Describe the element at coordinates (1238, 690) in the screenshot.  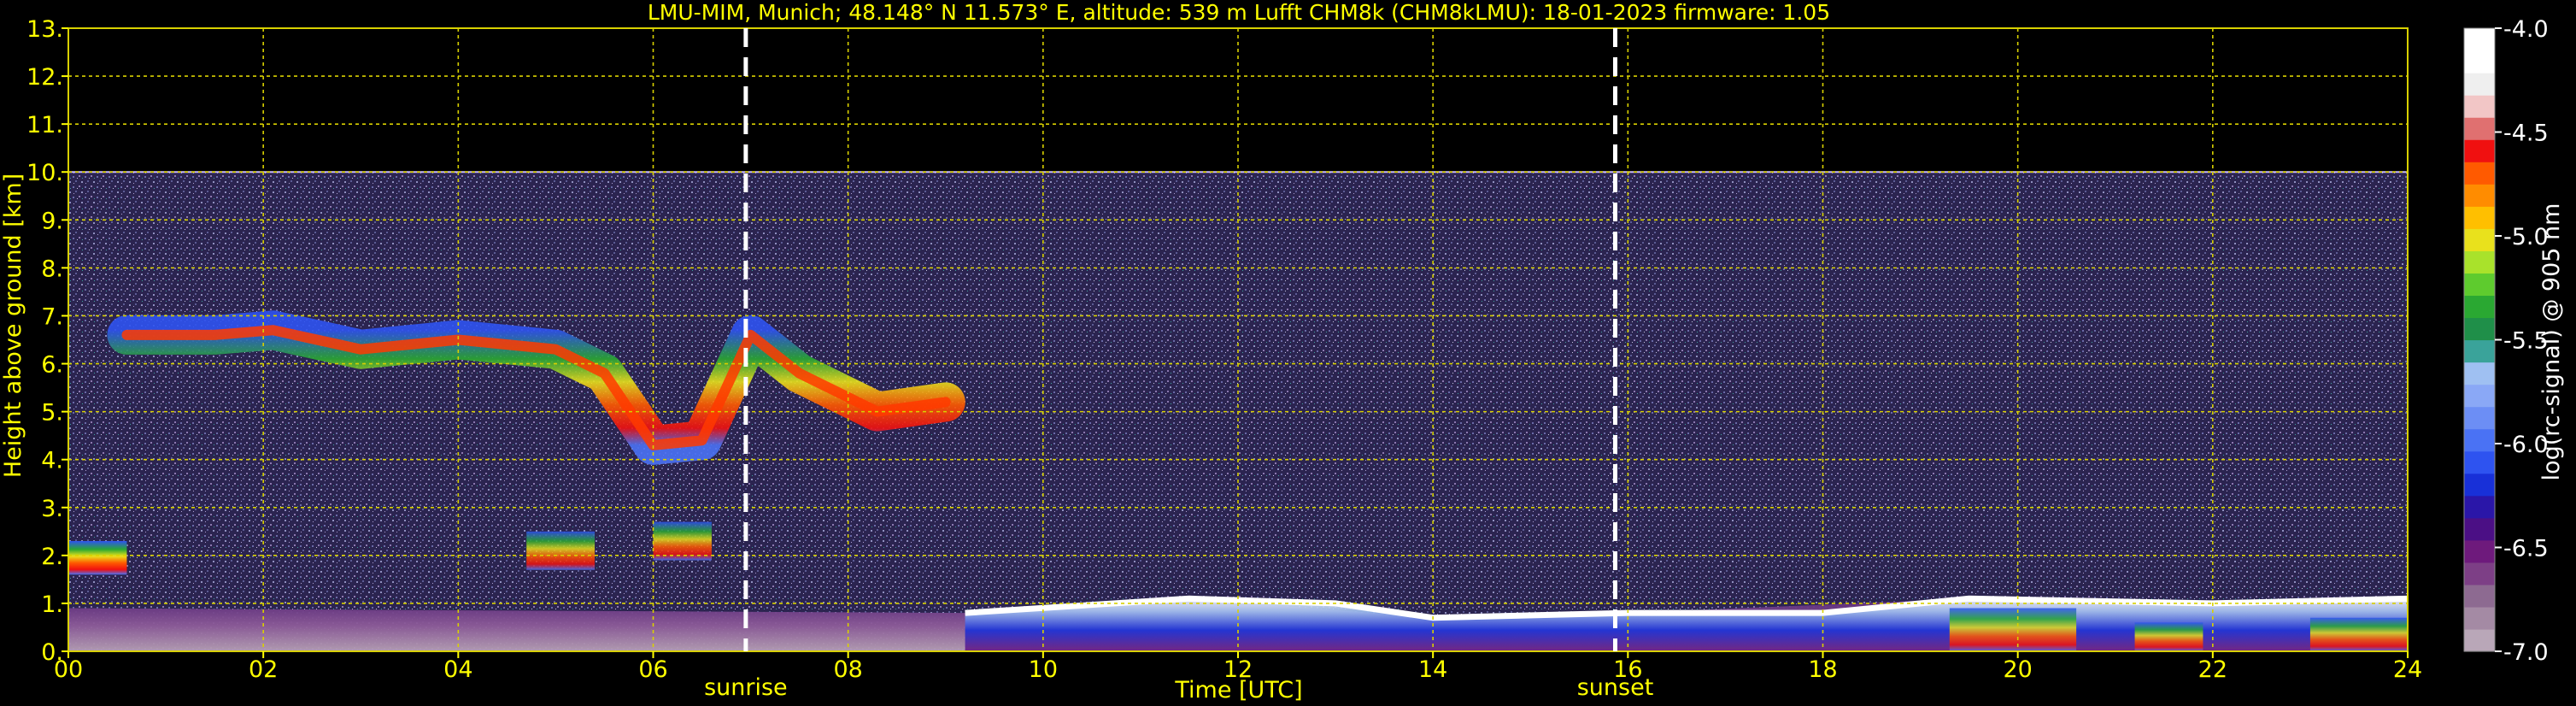
I see `x-axis-label: Time [UTC]` at that location.